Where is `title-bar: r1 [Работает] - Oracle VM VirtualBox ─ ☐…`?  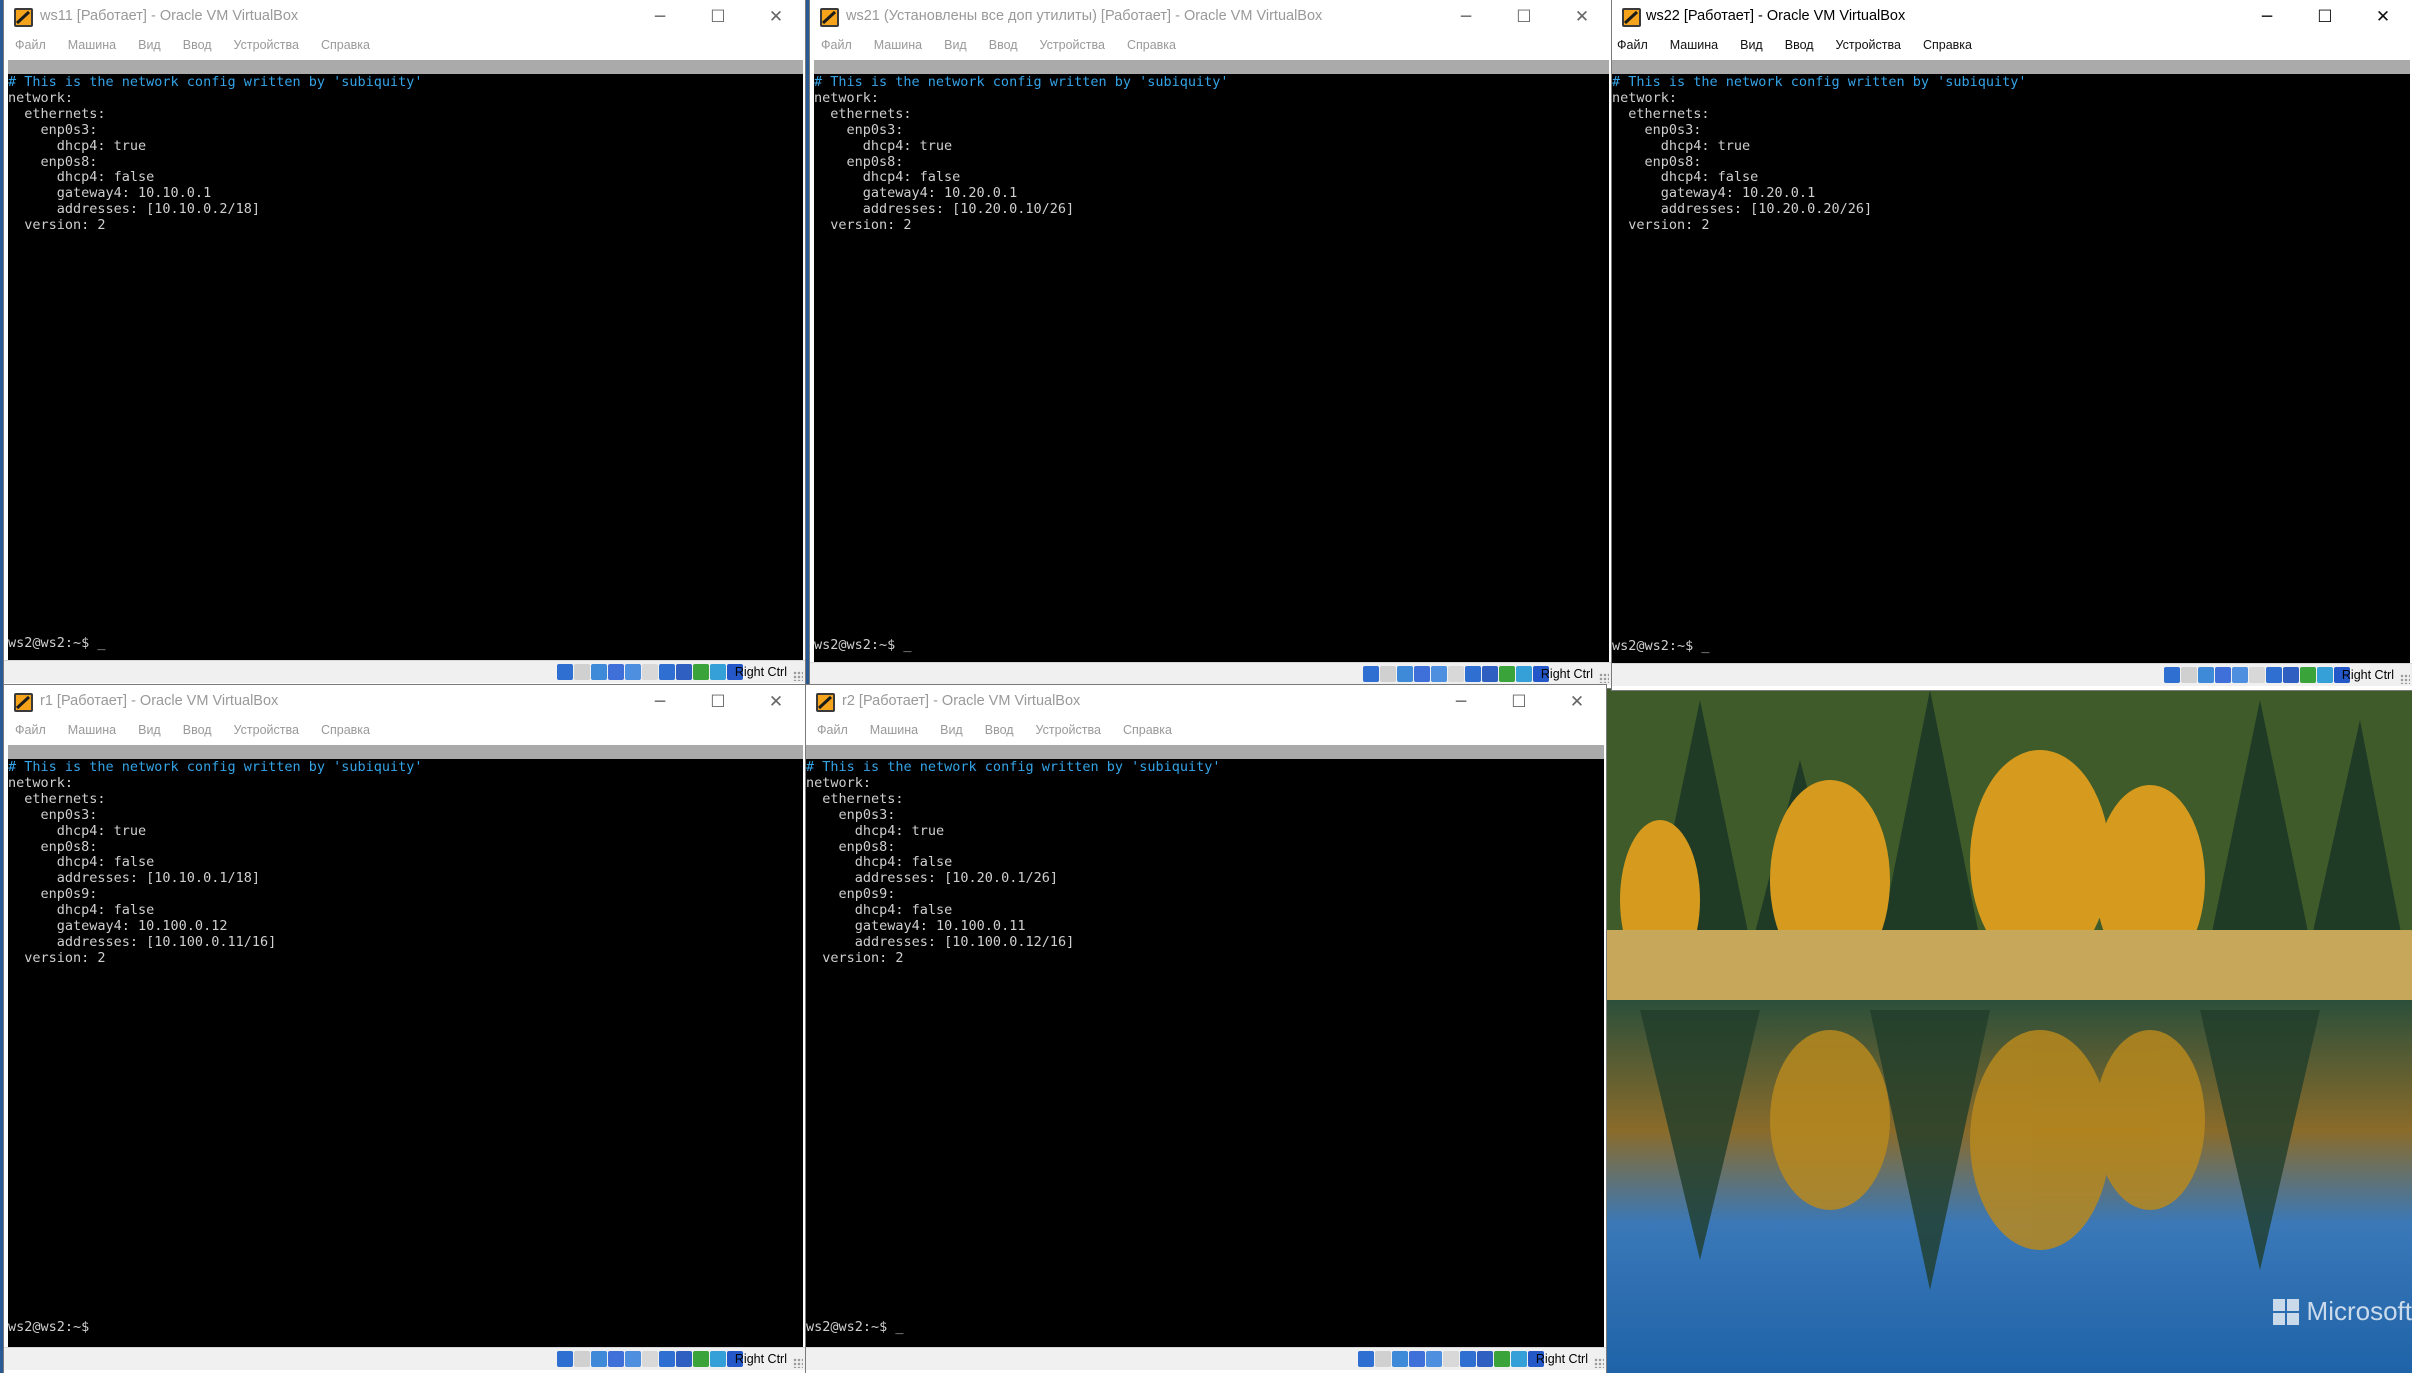 title-bar: r1 [Работает] - Oracle VM VirtualBox ─ ☐… is located at coordinates (404, 702).